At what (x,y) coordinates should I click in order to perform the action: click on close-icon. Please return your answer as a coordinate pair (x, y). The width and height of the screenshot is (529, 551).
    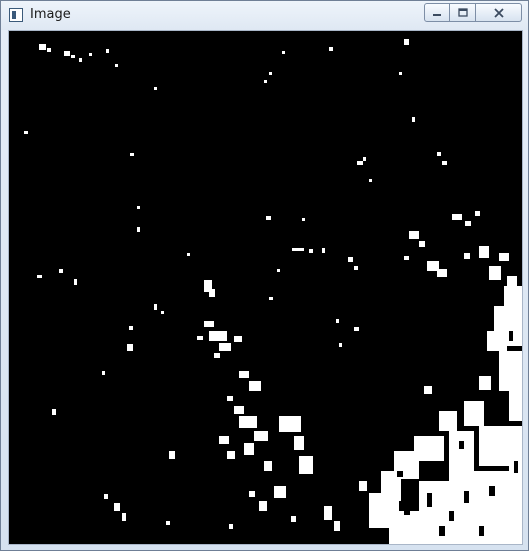
    Looking at the image, I should click on (498, 12).